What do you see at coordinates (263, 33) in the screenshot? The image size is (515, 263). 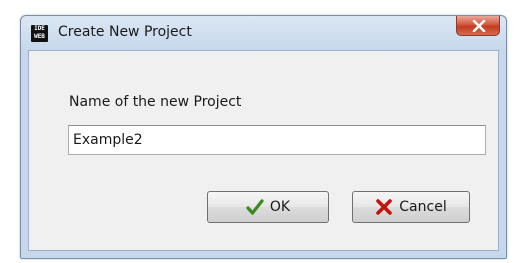 I see `title-bar: IDE WEB Create New Project` at bounding box center [263, 33].